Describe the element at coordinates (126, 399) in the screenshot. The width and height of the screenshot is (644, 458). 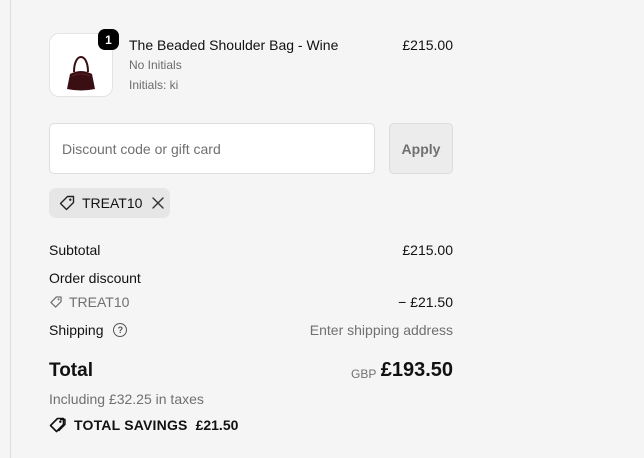
I see `taxes-note: Including £32.25 in taxes` at that location.